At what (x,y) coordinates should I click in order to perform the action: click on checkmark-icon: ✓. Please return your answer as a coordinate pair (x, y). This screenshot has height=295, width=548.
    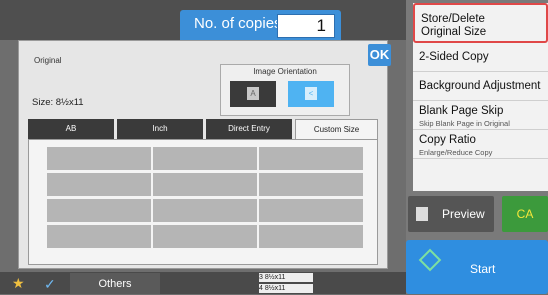
    Looking at the image, I should click on (50, 284).